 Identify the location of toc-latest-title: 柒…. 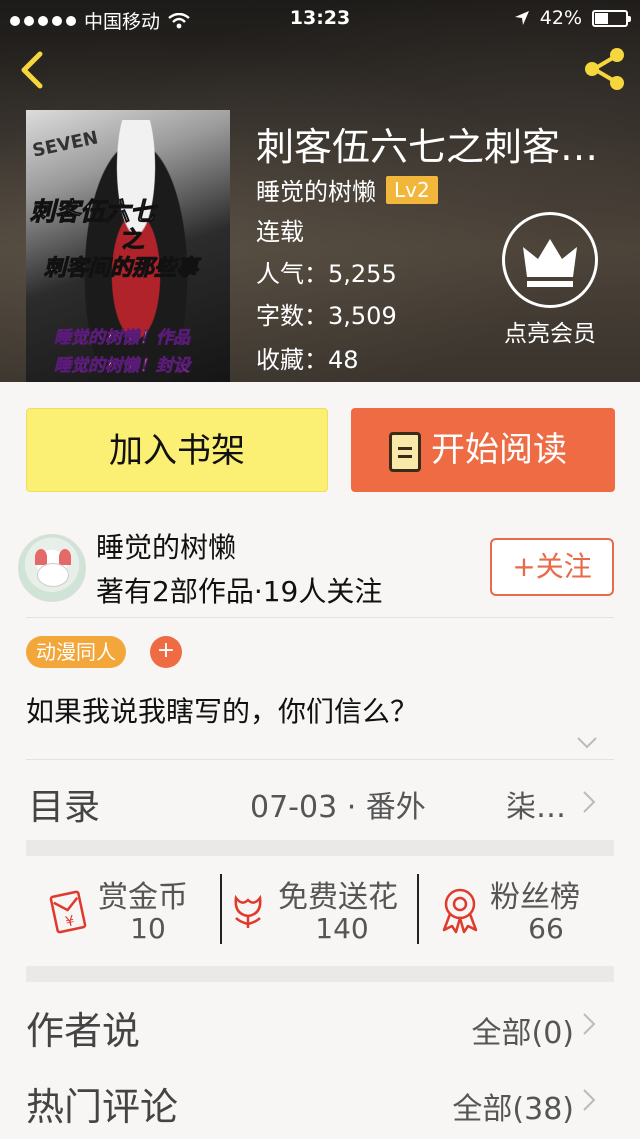
(536, 807).